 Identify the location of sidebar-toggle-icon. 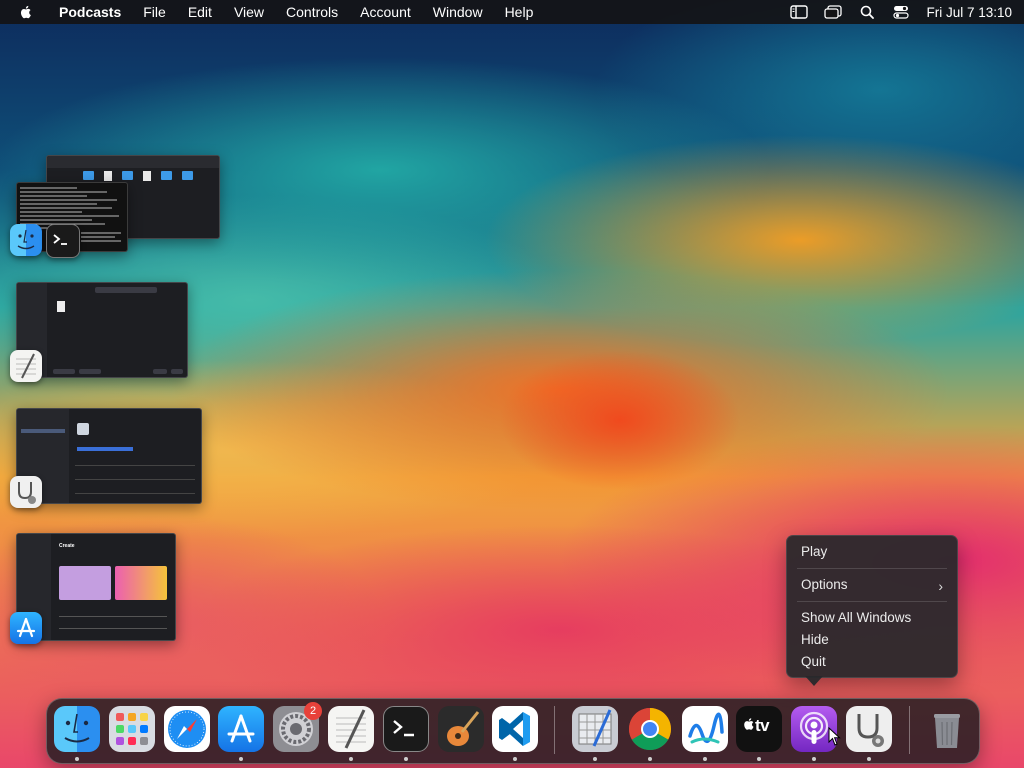
(799, 12).